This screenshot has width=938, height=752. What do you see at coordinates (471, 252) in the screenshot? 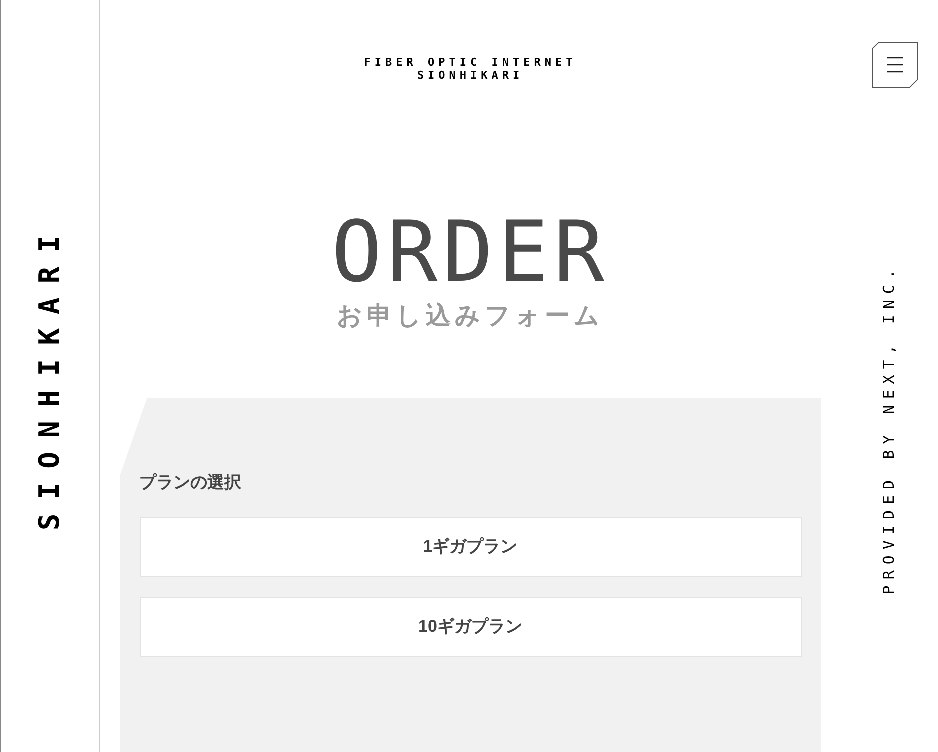
I see `page-title: ORDER` at bounding box center [471, 252].